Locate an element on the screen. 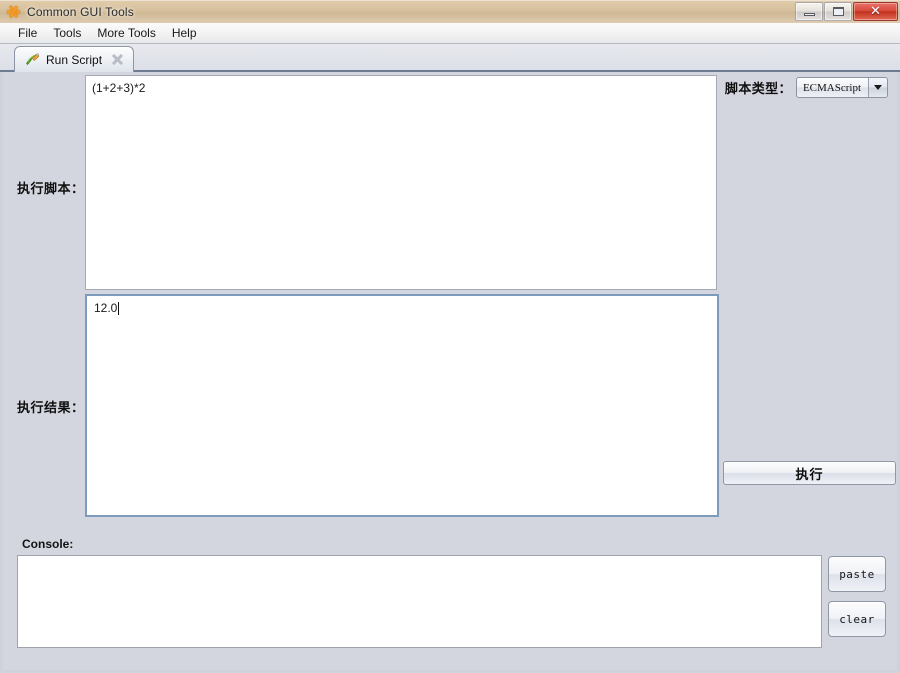 The image size is (900, 673). tab-label: Run Script is located at coordinates (74, 59).